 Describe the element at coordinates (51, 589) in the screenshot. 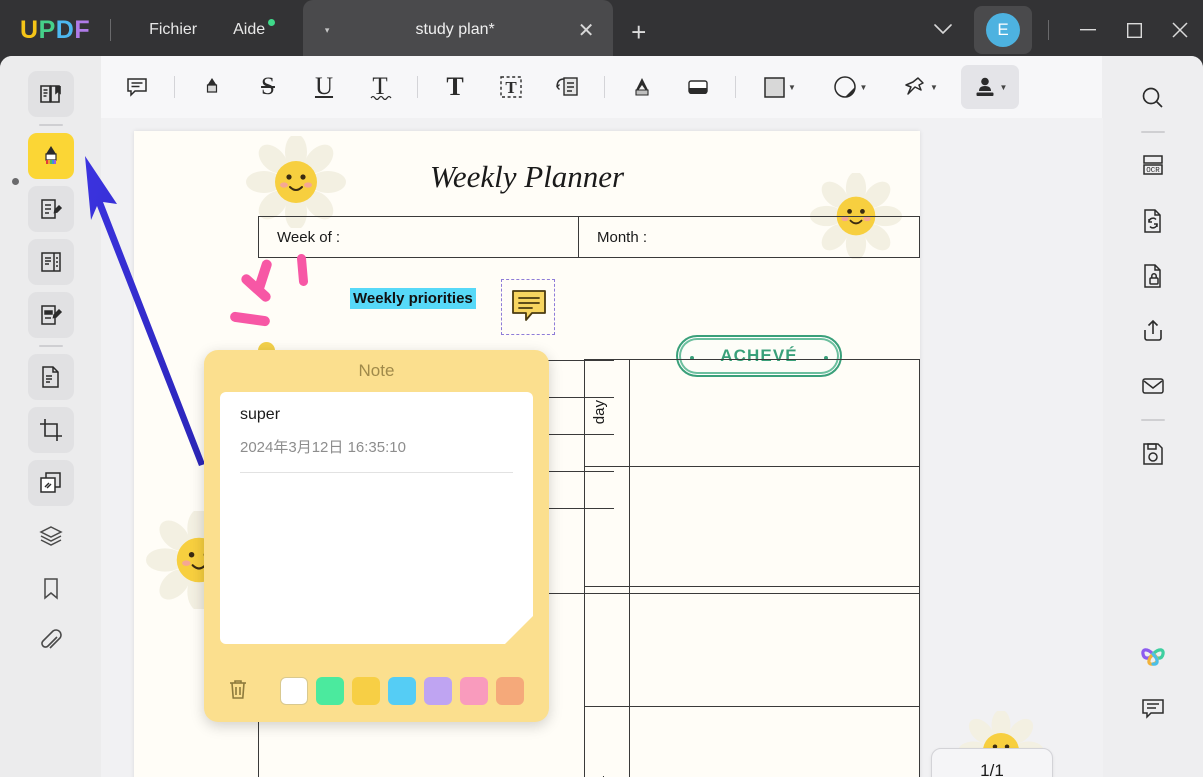

I see `sidebar-bookmark` at that location.